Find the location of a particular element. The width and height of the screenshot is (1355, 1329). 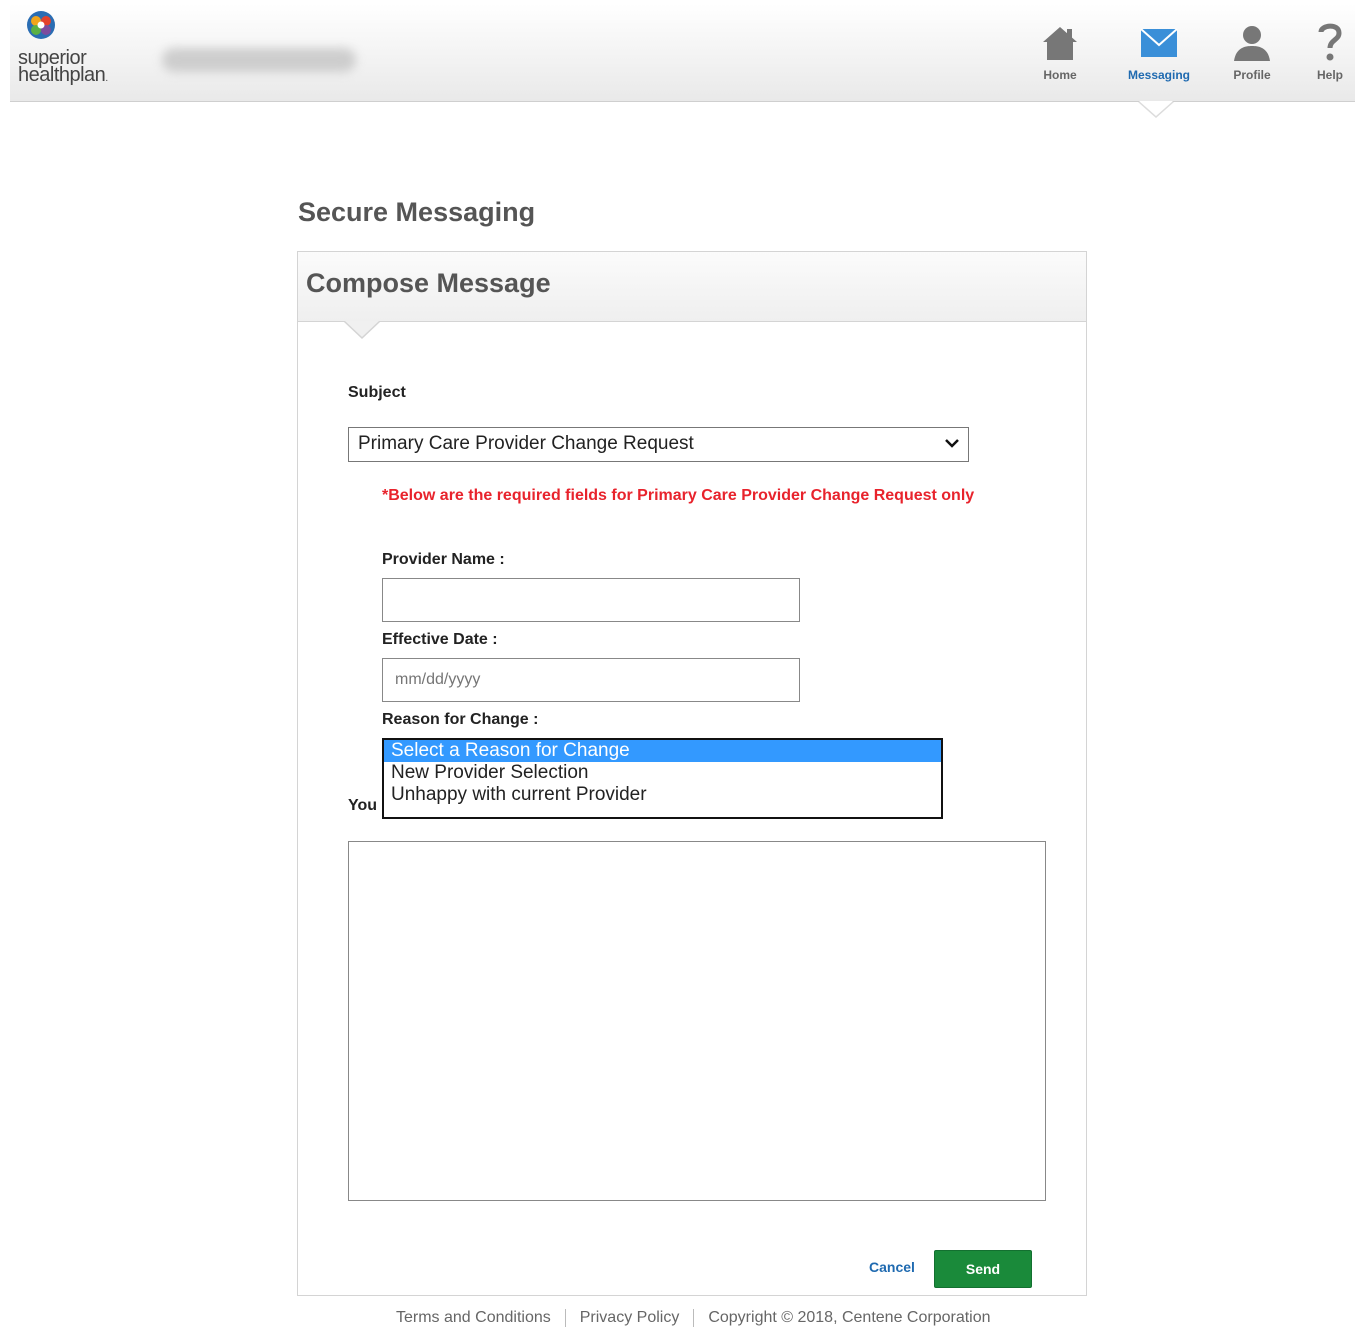

page-title: Secure Messaging is located at coordinates (417, 212).